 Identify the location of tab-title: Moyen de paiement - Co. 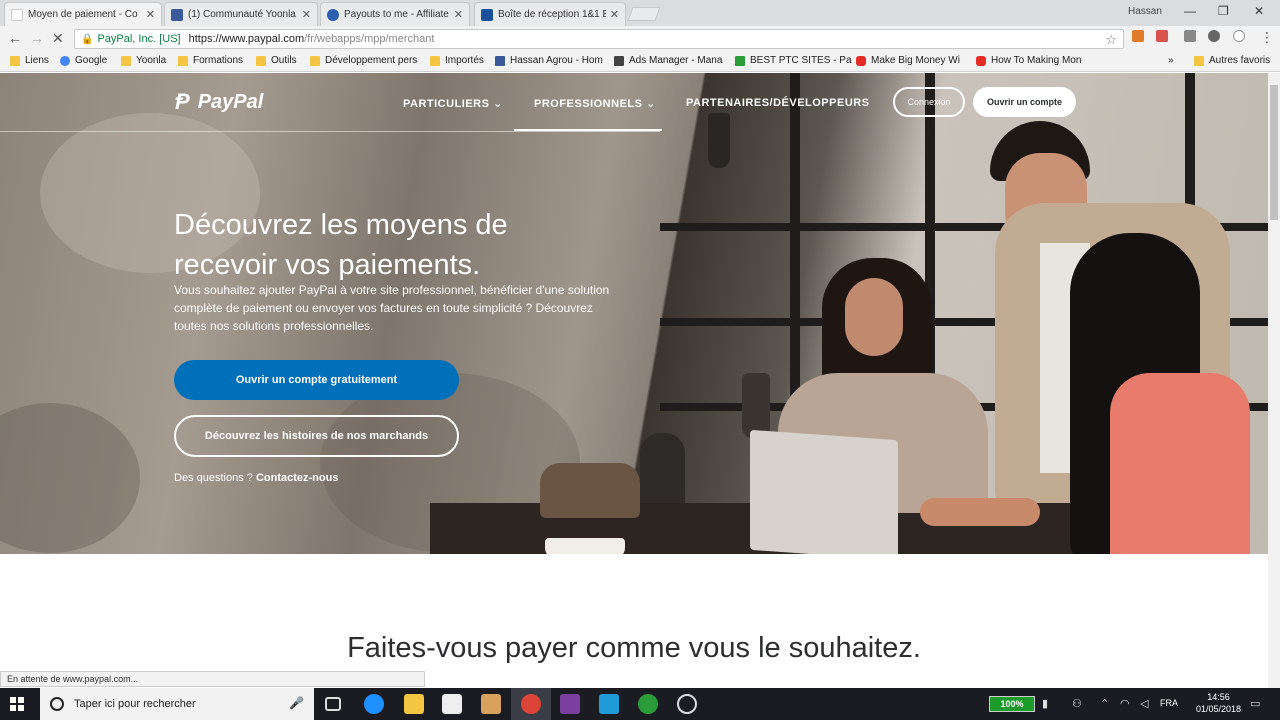
(83, 14).